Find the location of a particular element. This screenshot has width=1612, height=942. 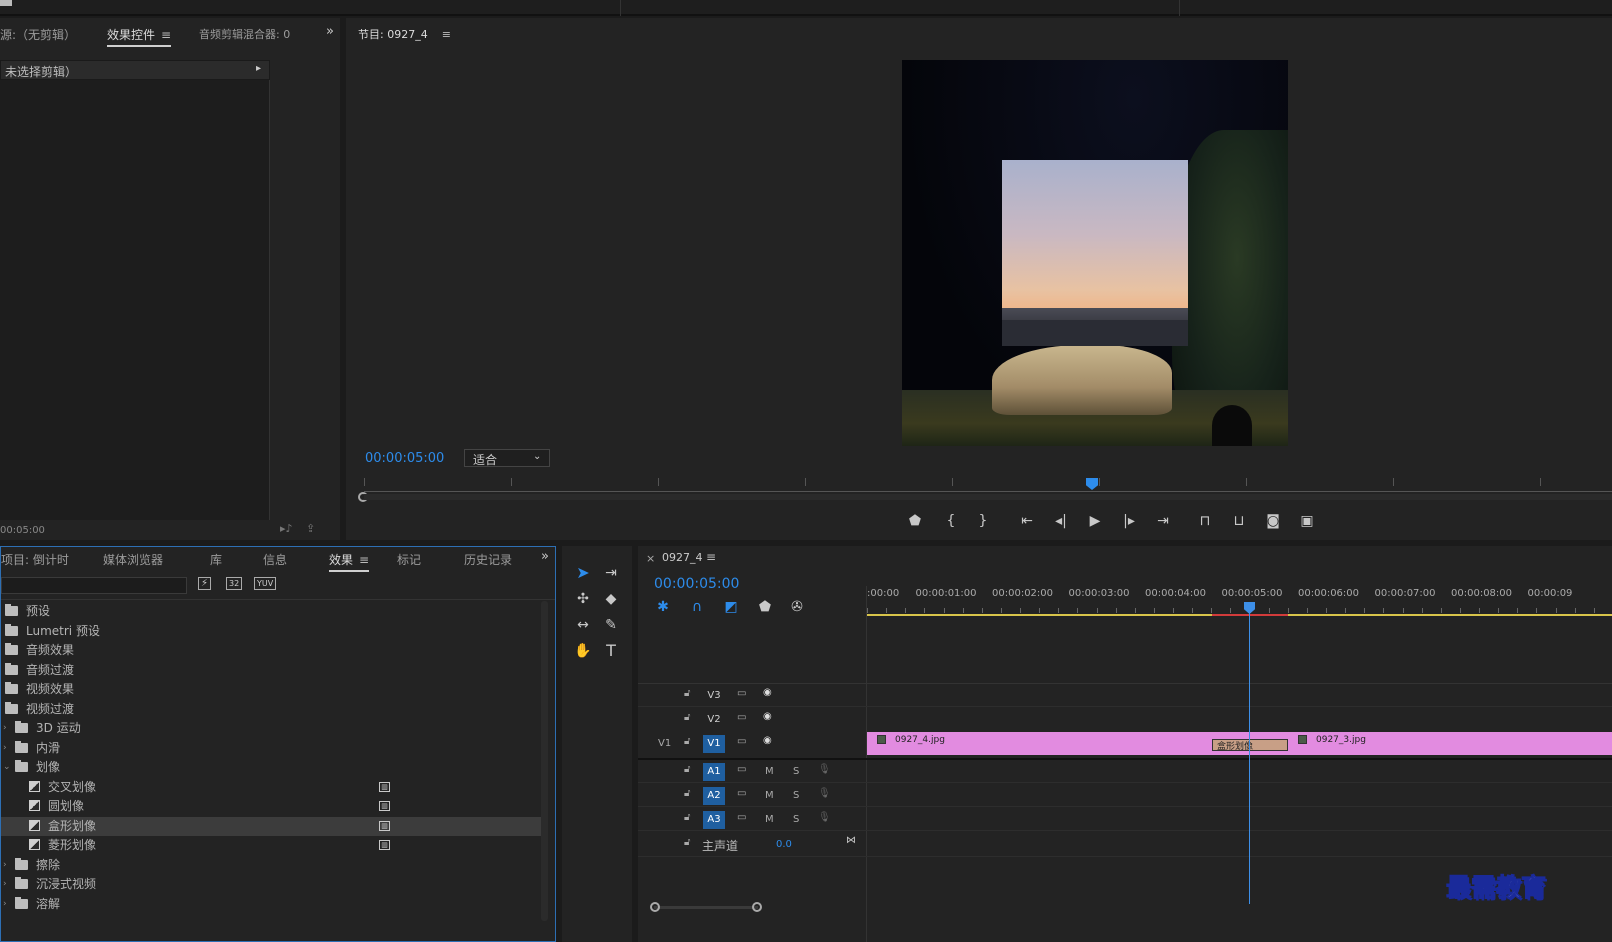

effects-folder: 视频效果 is located at coordinates (271, 689).